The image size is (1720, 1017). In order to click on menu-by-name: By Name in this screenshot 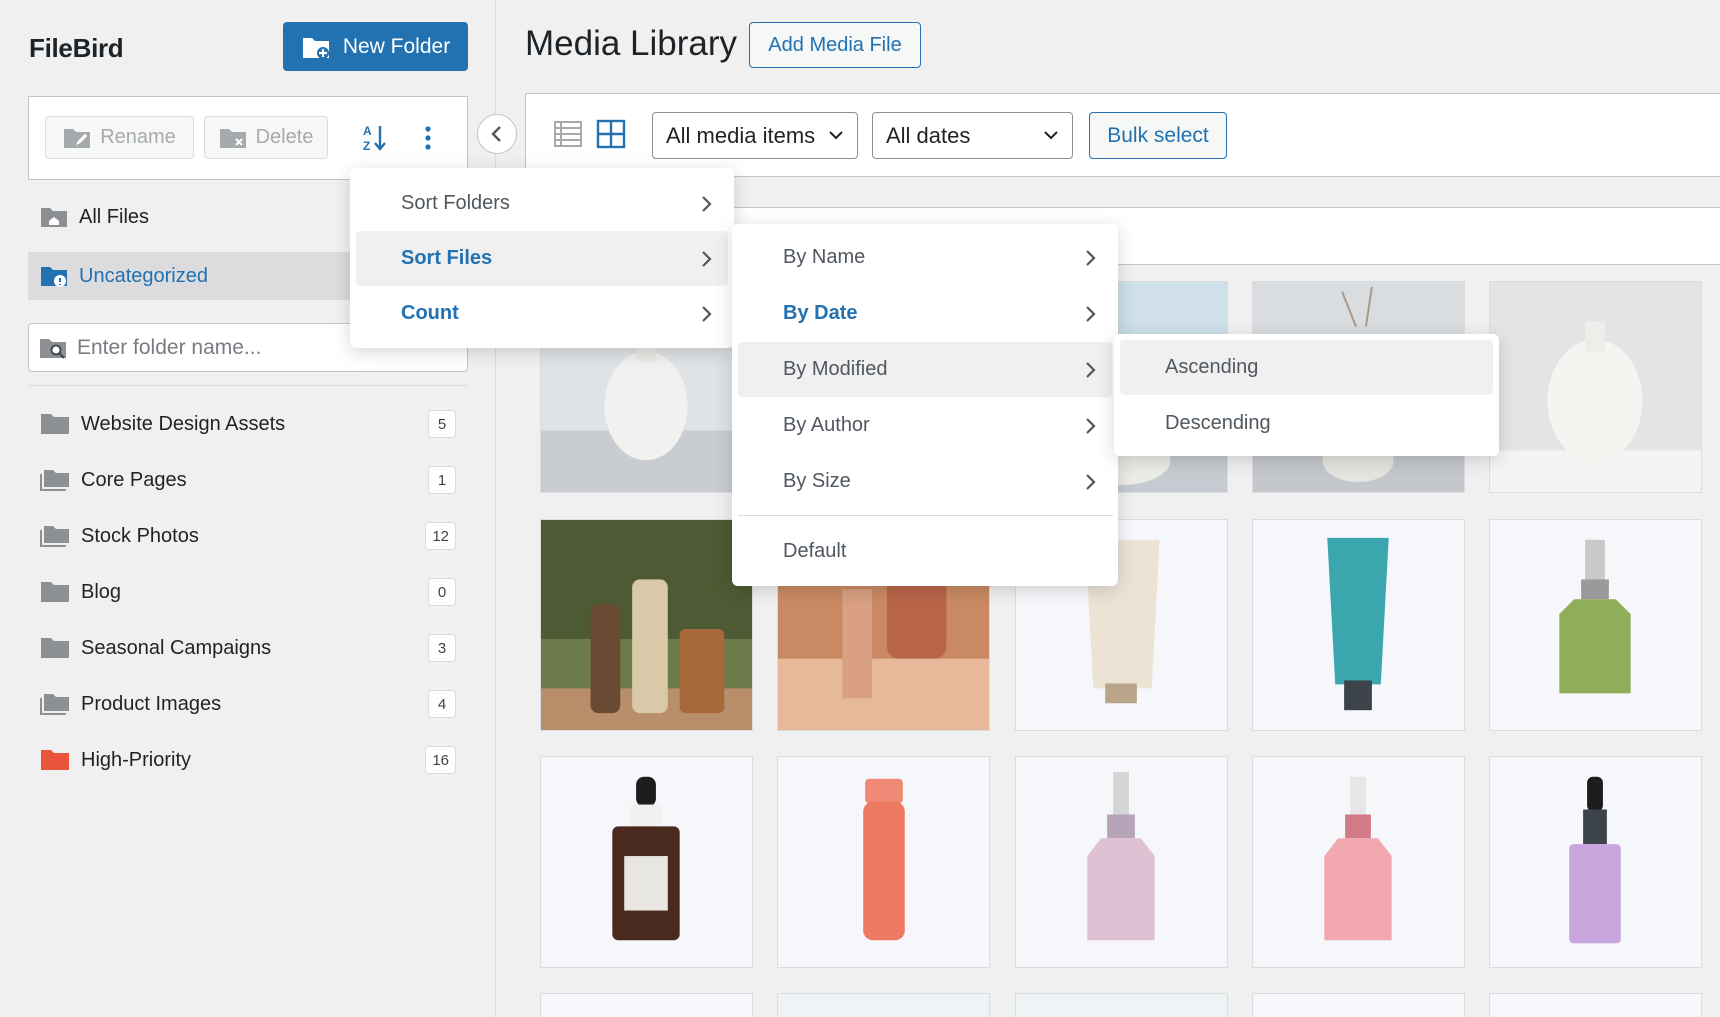, I will do `click(925, 257)`.